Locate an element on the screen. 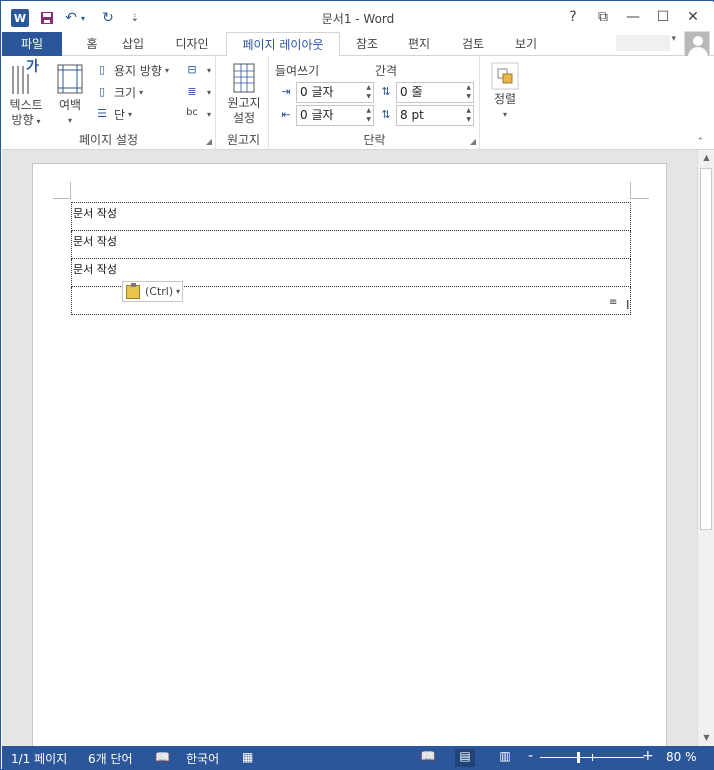 This screenshot has width=714, height=770. spacing-after-input: 8 pt ▲ ▼ is located at coordinates (435, 115).